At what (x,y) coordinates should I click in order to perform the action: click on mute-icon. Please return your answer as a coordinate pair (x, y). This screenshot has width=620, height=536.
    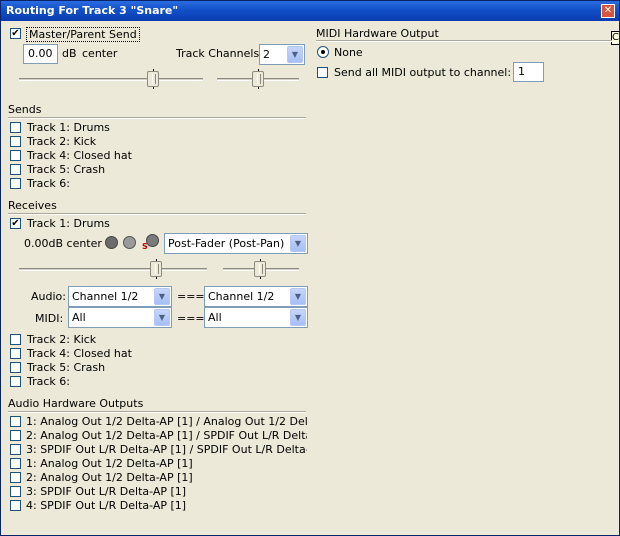
    Looking at the image, I should click on (111, 242).